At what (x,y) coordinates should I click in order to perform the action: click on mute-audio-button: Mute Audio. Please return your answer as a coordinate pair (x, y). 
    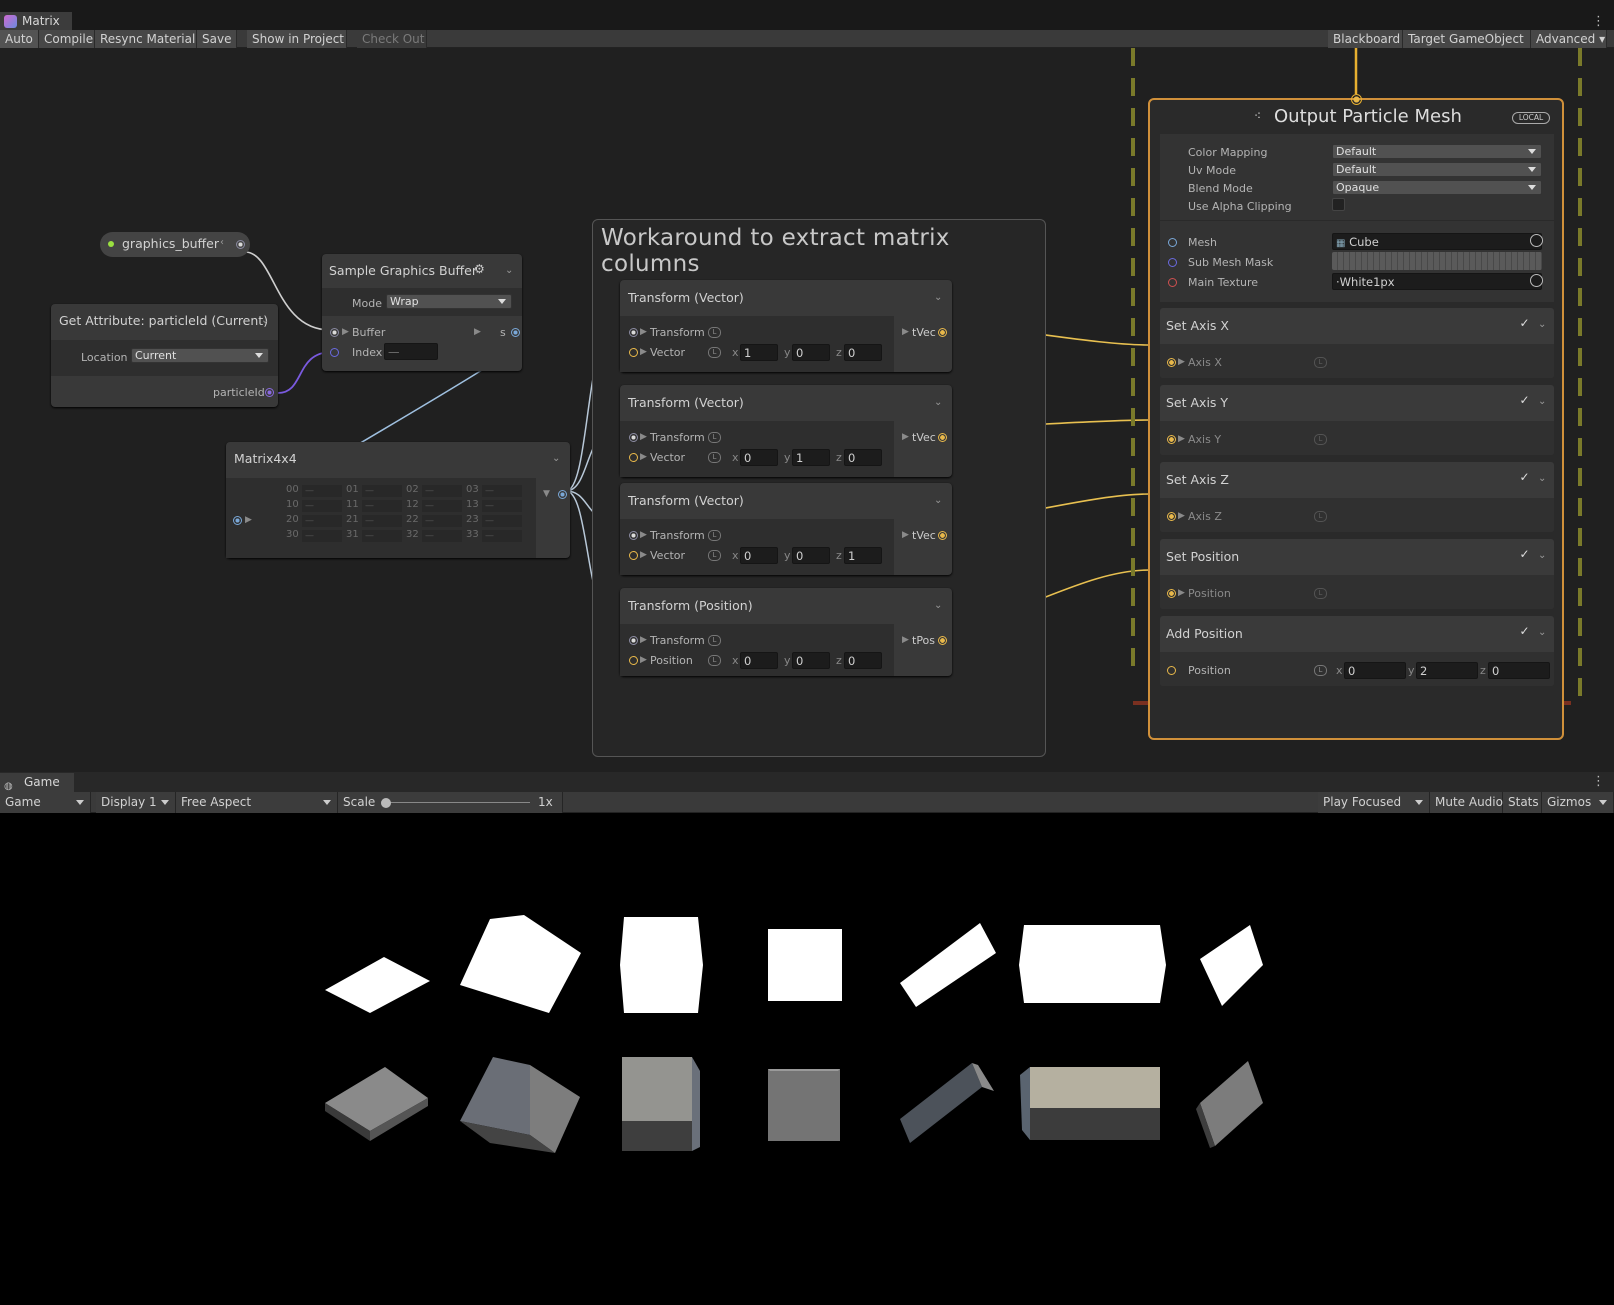
    Looking at the image, I should click on (1466, 802).